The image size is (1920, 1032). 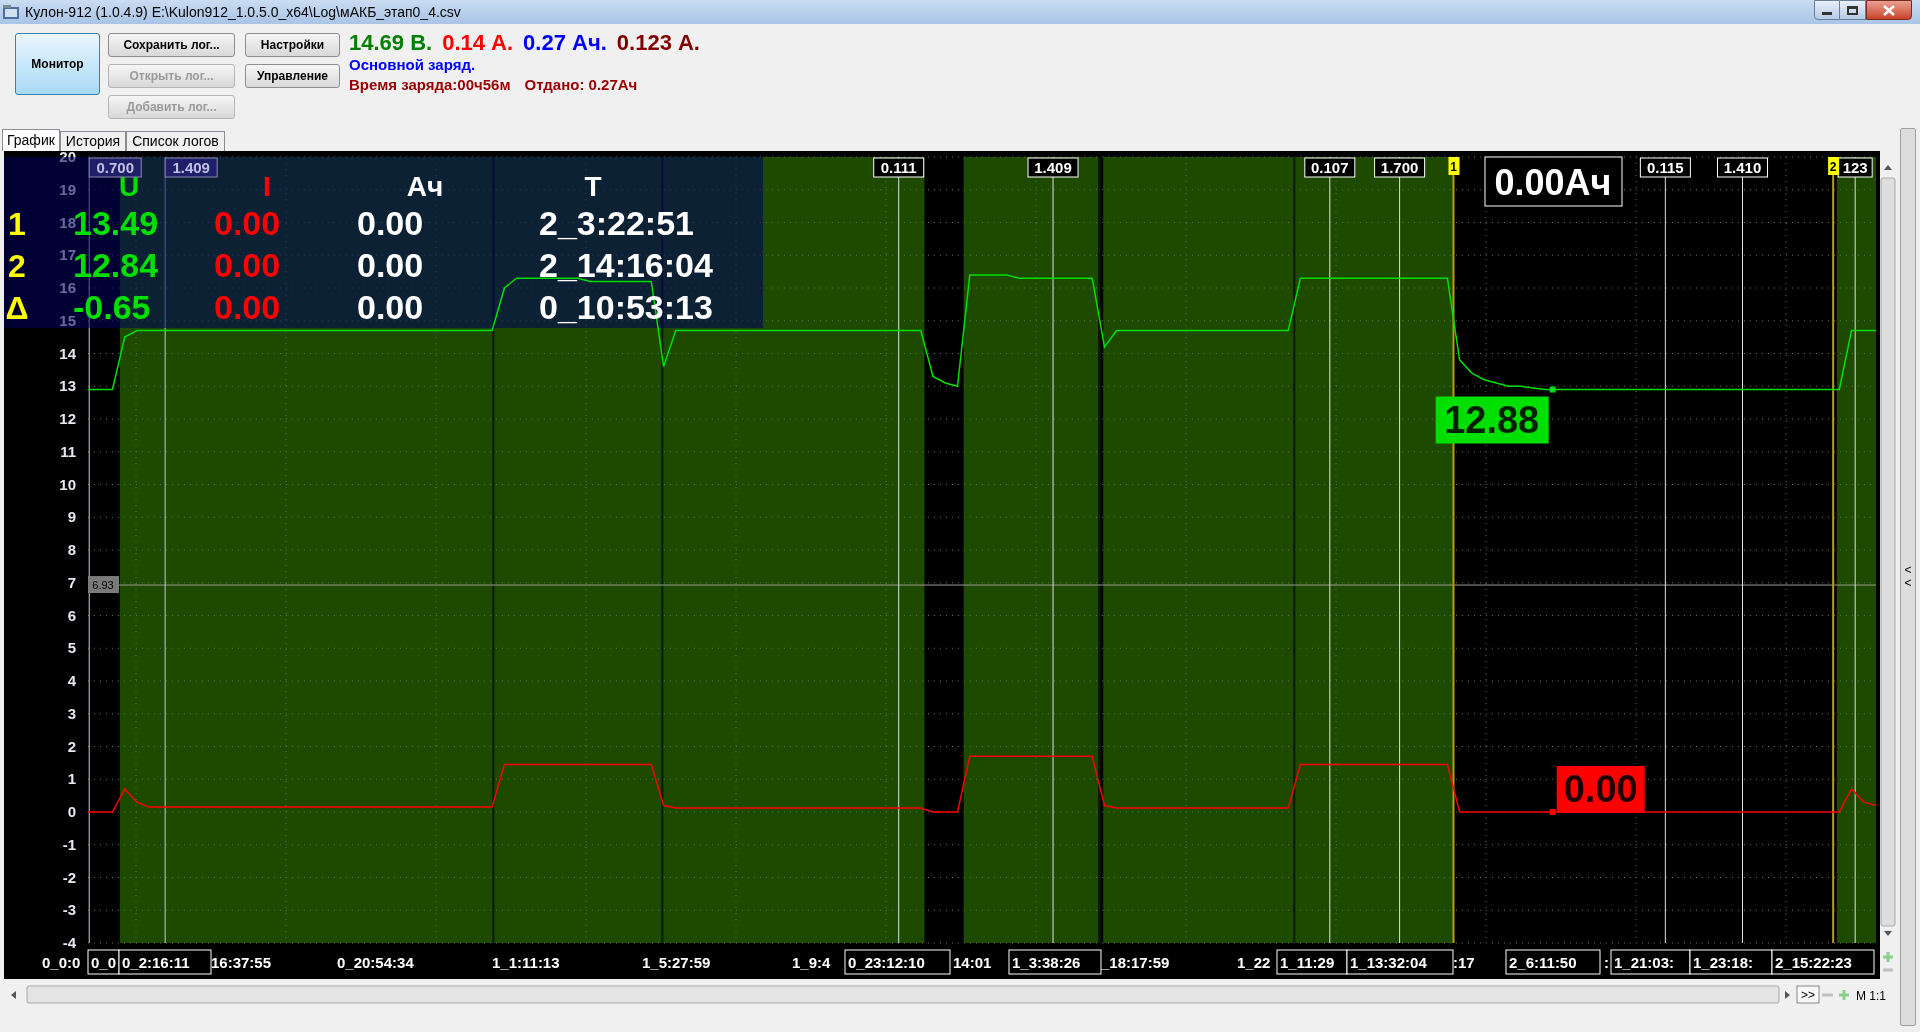 I want to click on column-header: Ач, so click(x=425, y=186).